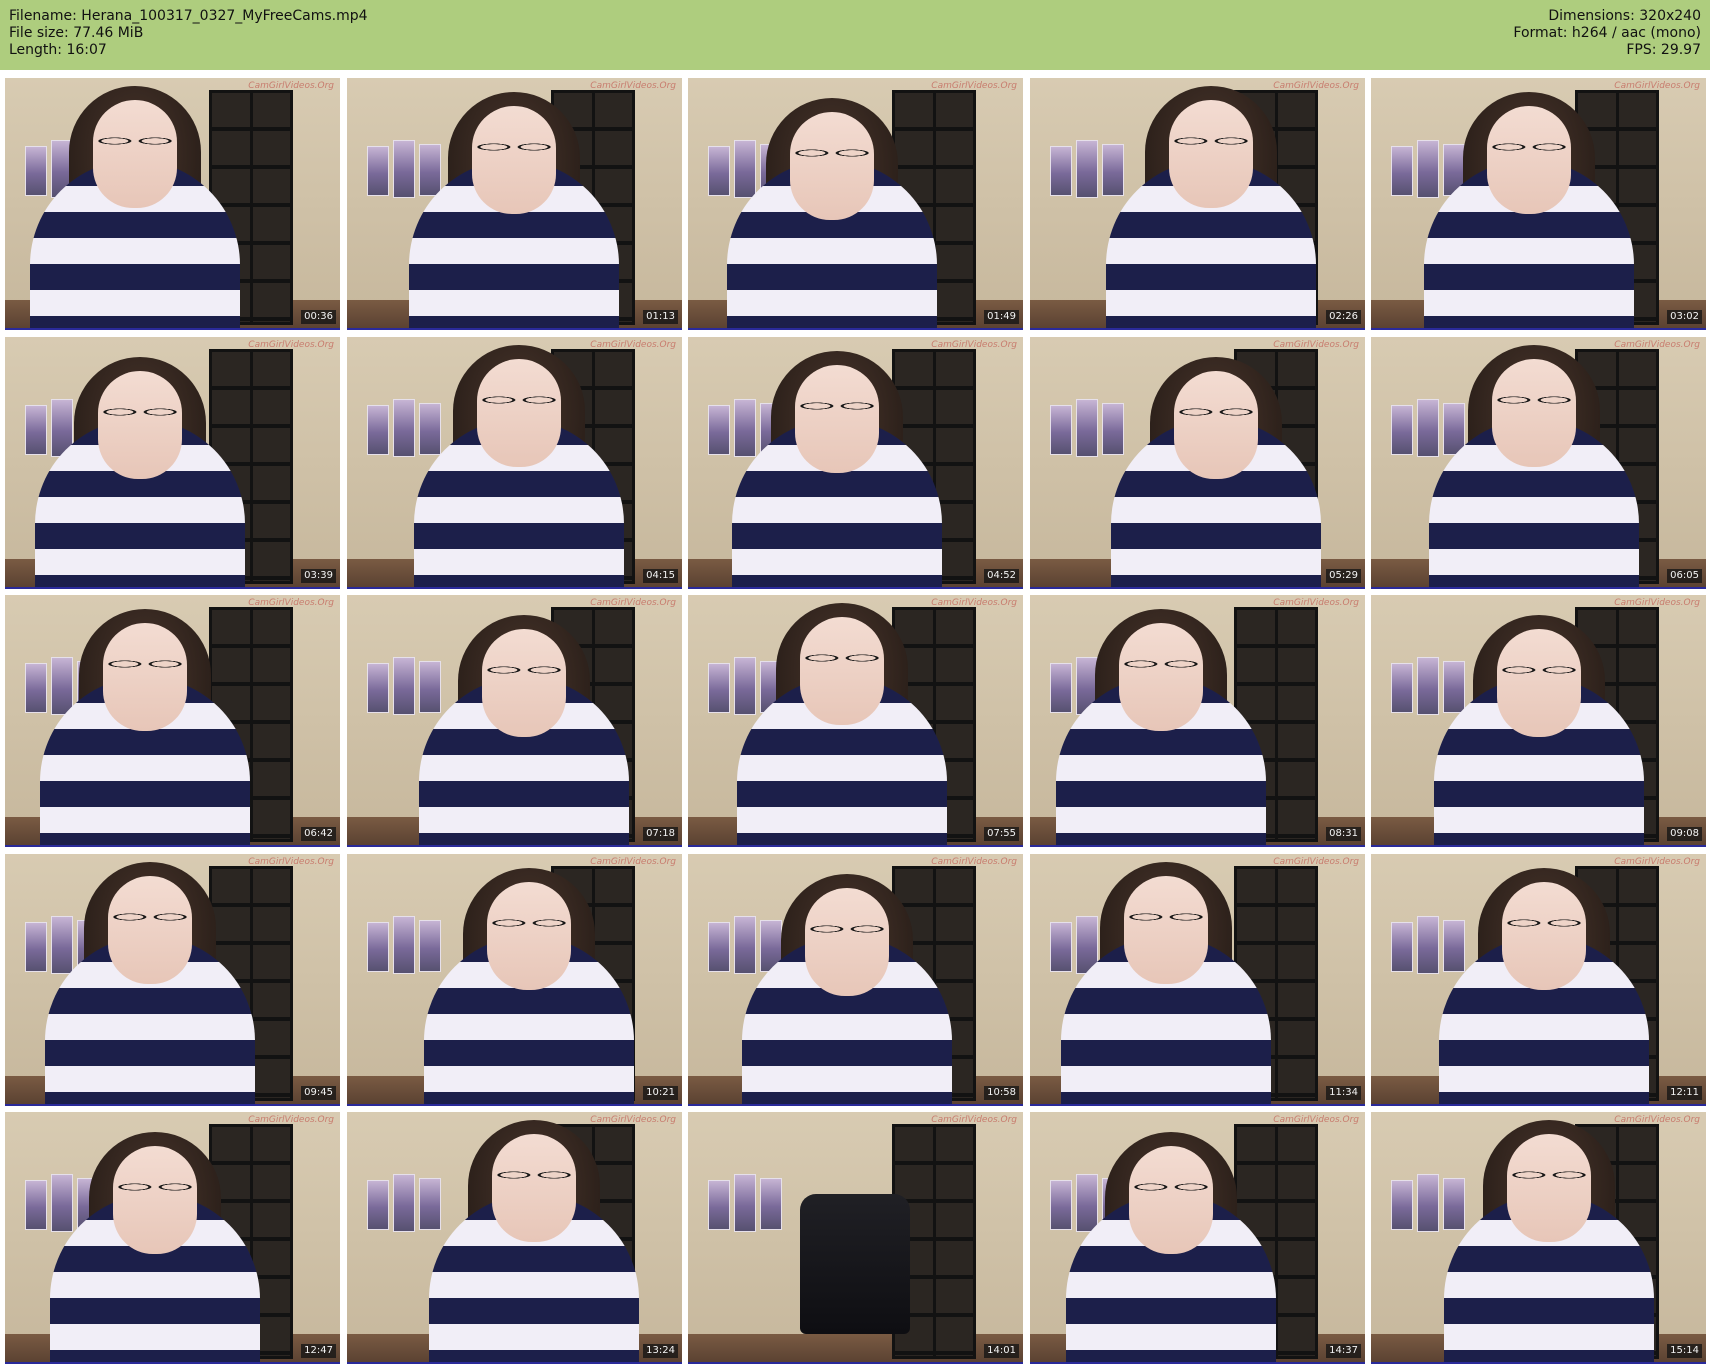  What do you see at coordinates (855, 463) in the screenshot?
I see `video-thumbnail: CamGirlVideos.Org 04:52` at bounding box center [855, 463].